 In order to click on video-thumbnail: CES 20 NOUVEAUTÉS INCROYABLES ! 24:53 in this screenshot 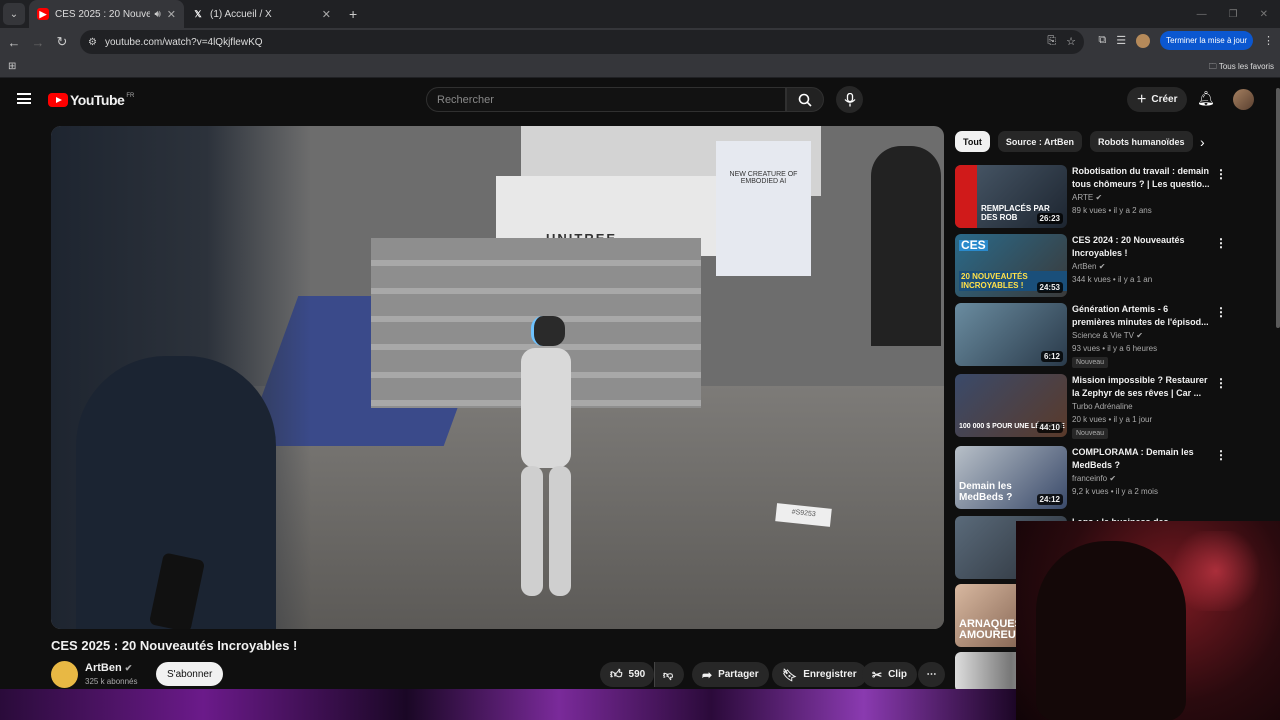, I will do `click(1011, 265)`.